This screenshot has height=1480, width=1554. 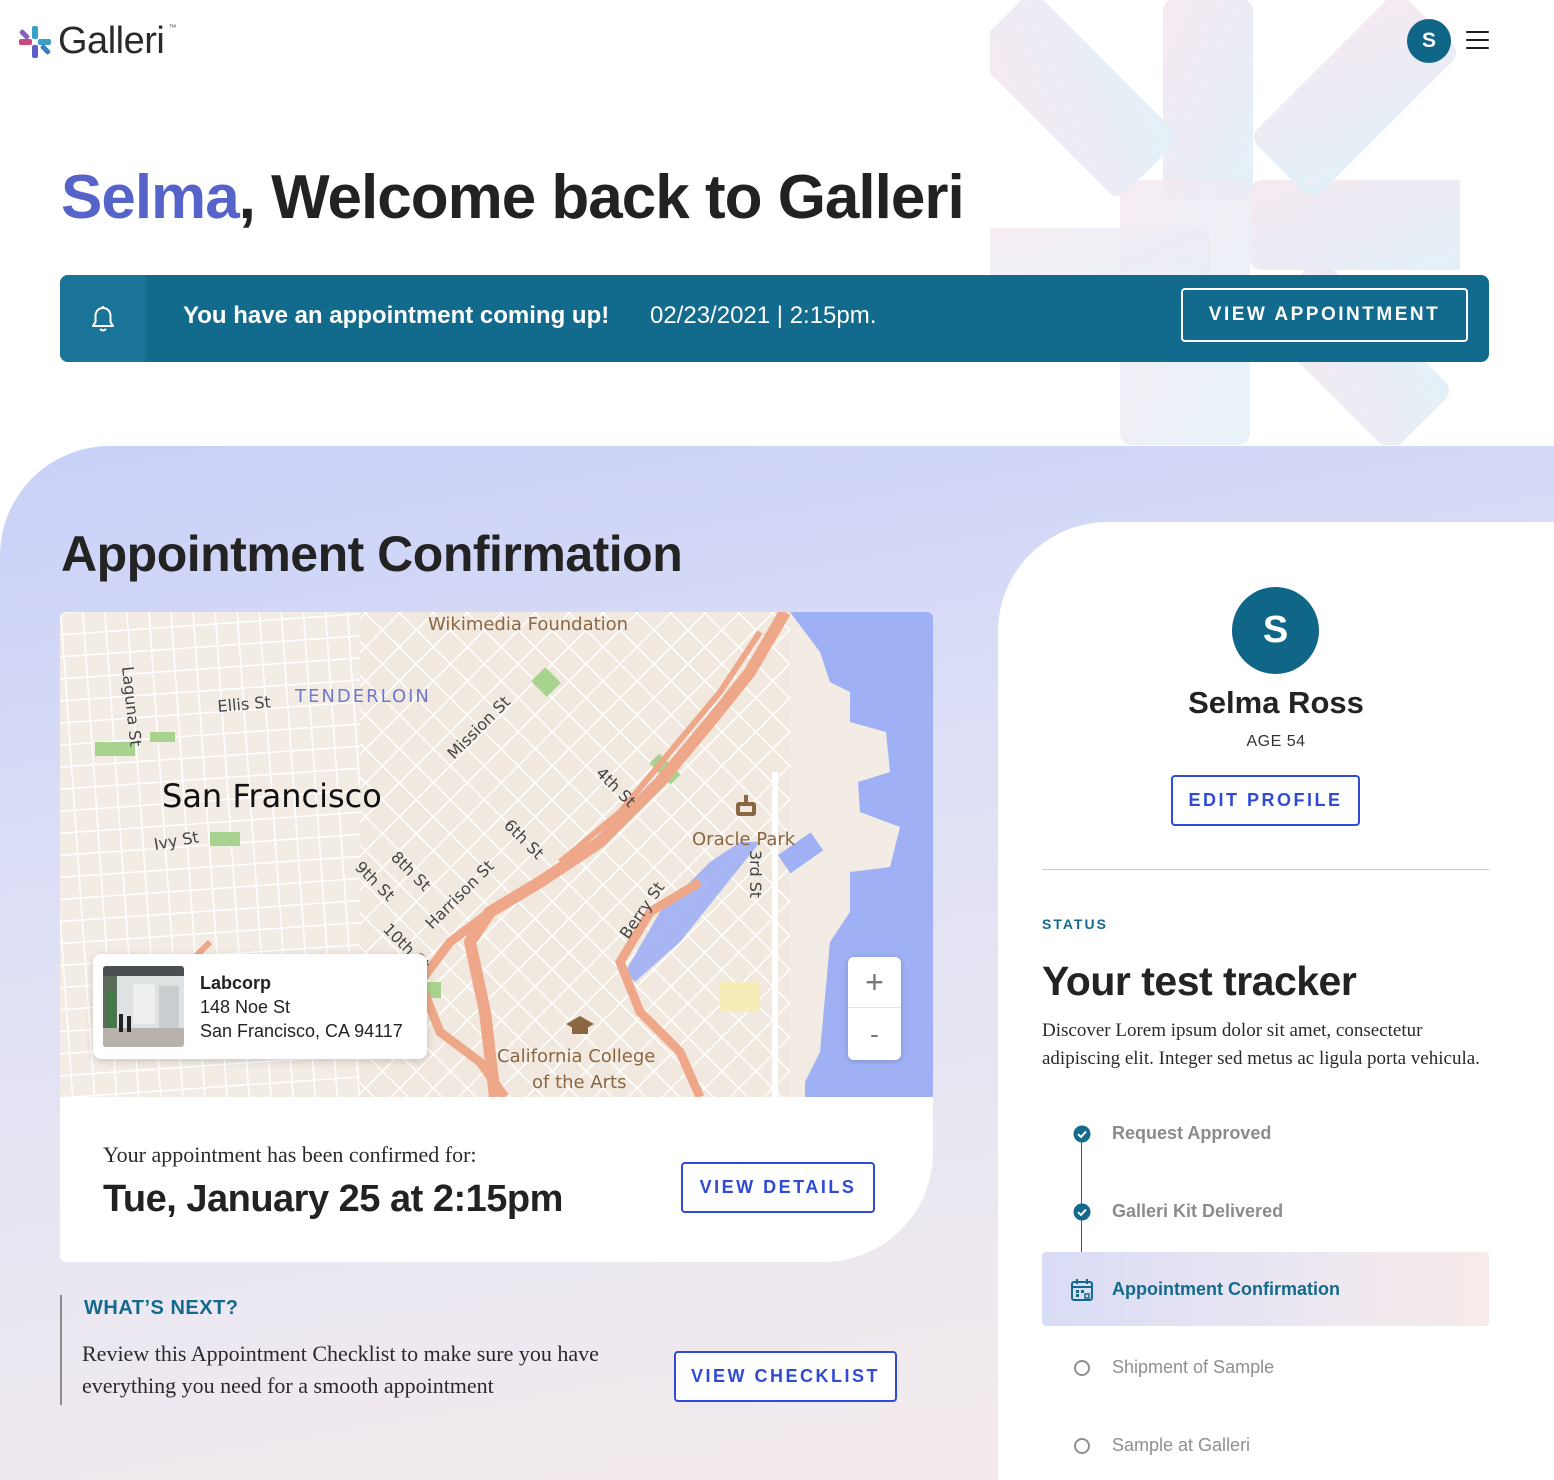 What do you see at coordinates (172, 27) in the screenshot?
I see `trademark-symbol: ™` at bounding box center [172, 27].